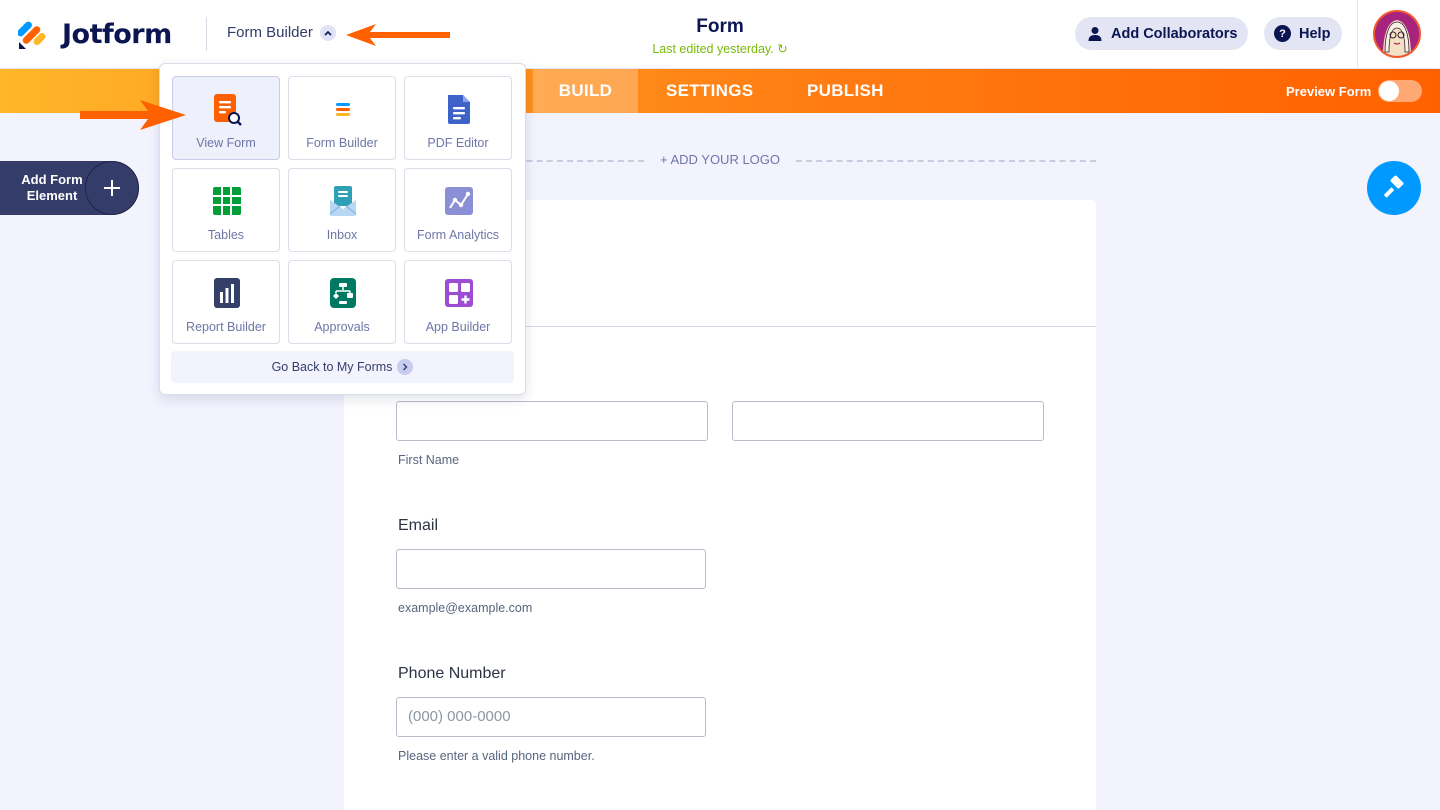 The height and width of the screenshot is (810, 1440). Describe the element at coordinates (1329, 91) in the screenshot. I see `preview-form-label: Preview Form` at that location.